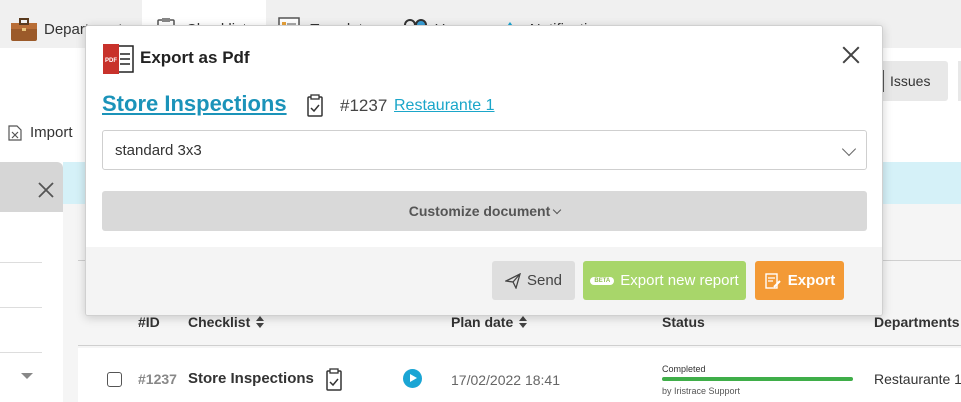  I want to click on checklist-link: Store Inspections, so click(194, 104).